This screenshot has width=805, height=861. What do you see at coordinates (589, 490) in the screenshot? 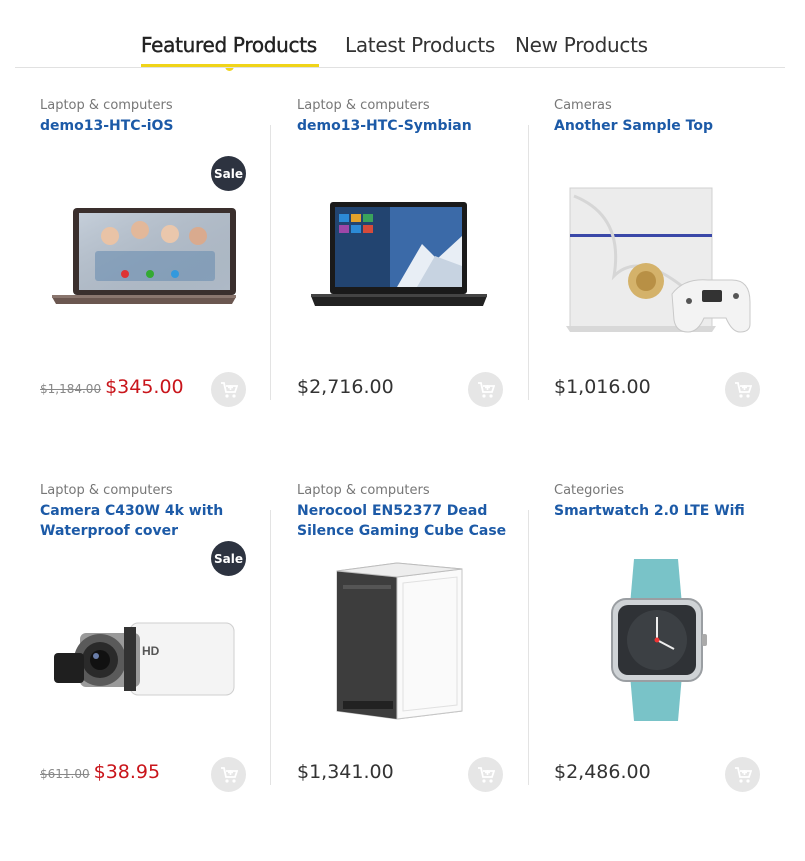
I see `product-category: Categories` at bounding box center [589, 490].